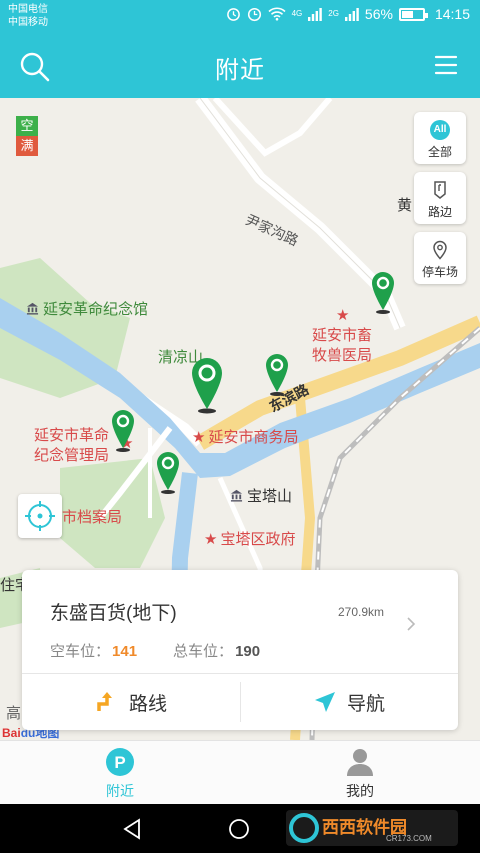 This screenshot has width=480, height=853. Describe the element at coordinates (240, 70) in the screenshot. I see `page-title: 附近` at that location.